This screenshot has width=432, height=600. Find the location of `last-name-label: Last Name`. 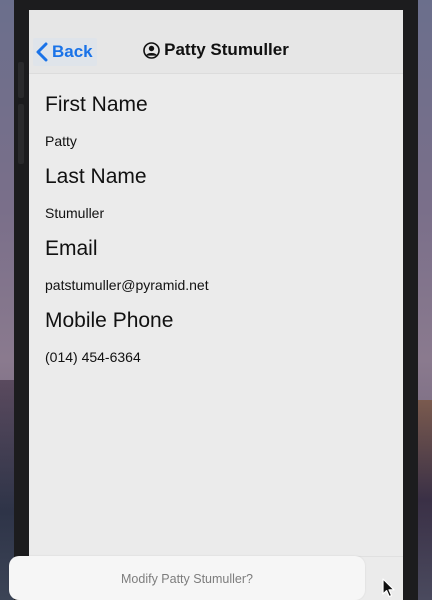

last-name-label: Last Name is located at coordinates (96, 176).